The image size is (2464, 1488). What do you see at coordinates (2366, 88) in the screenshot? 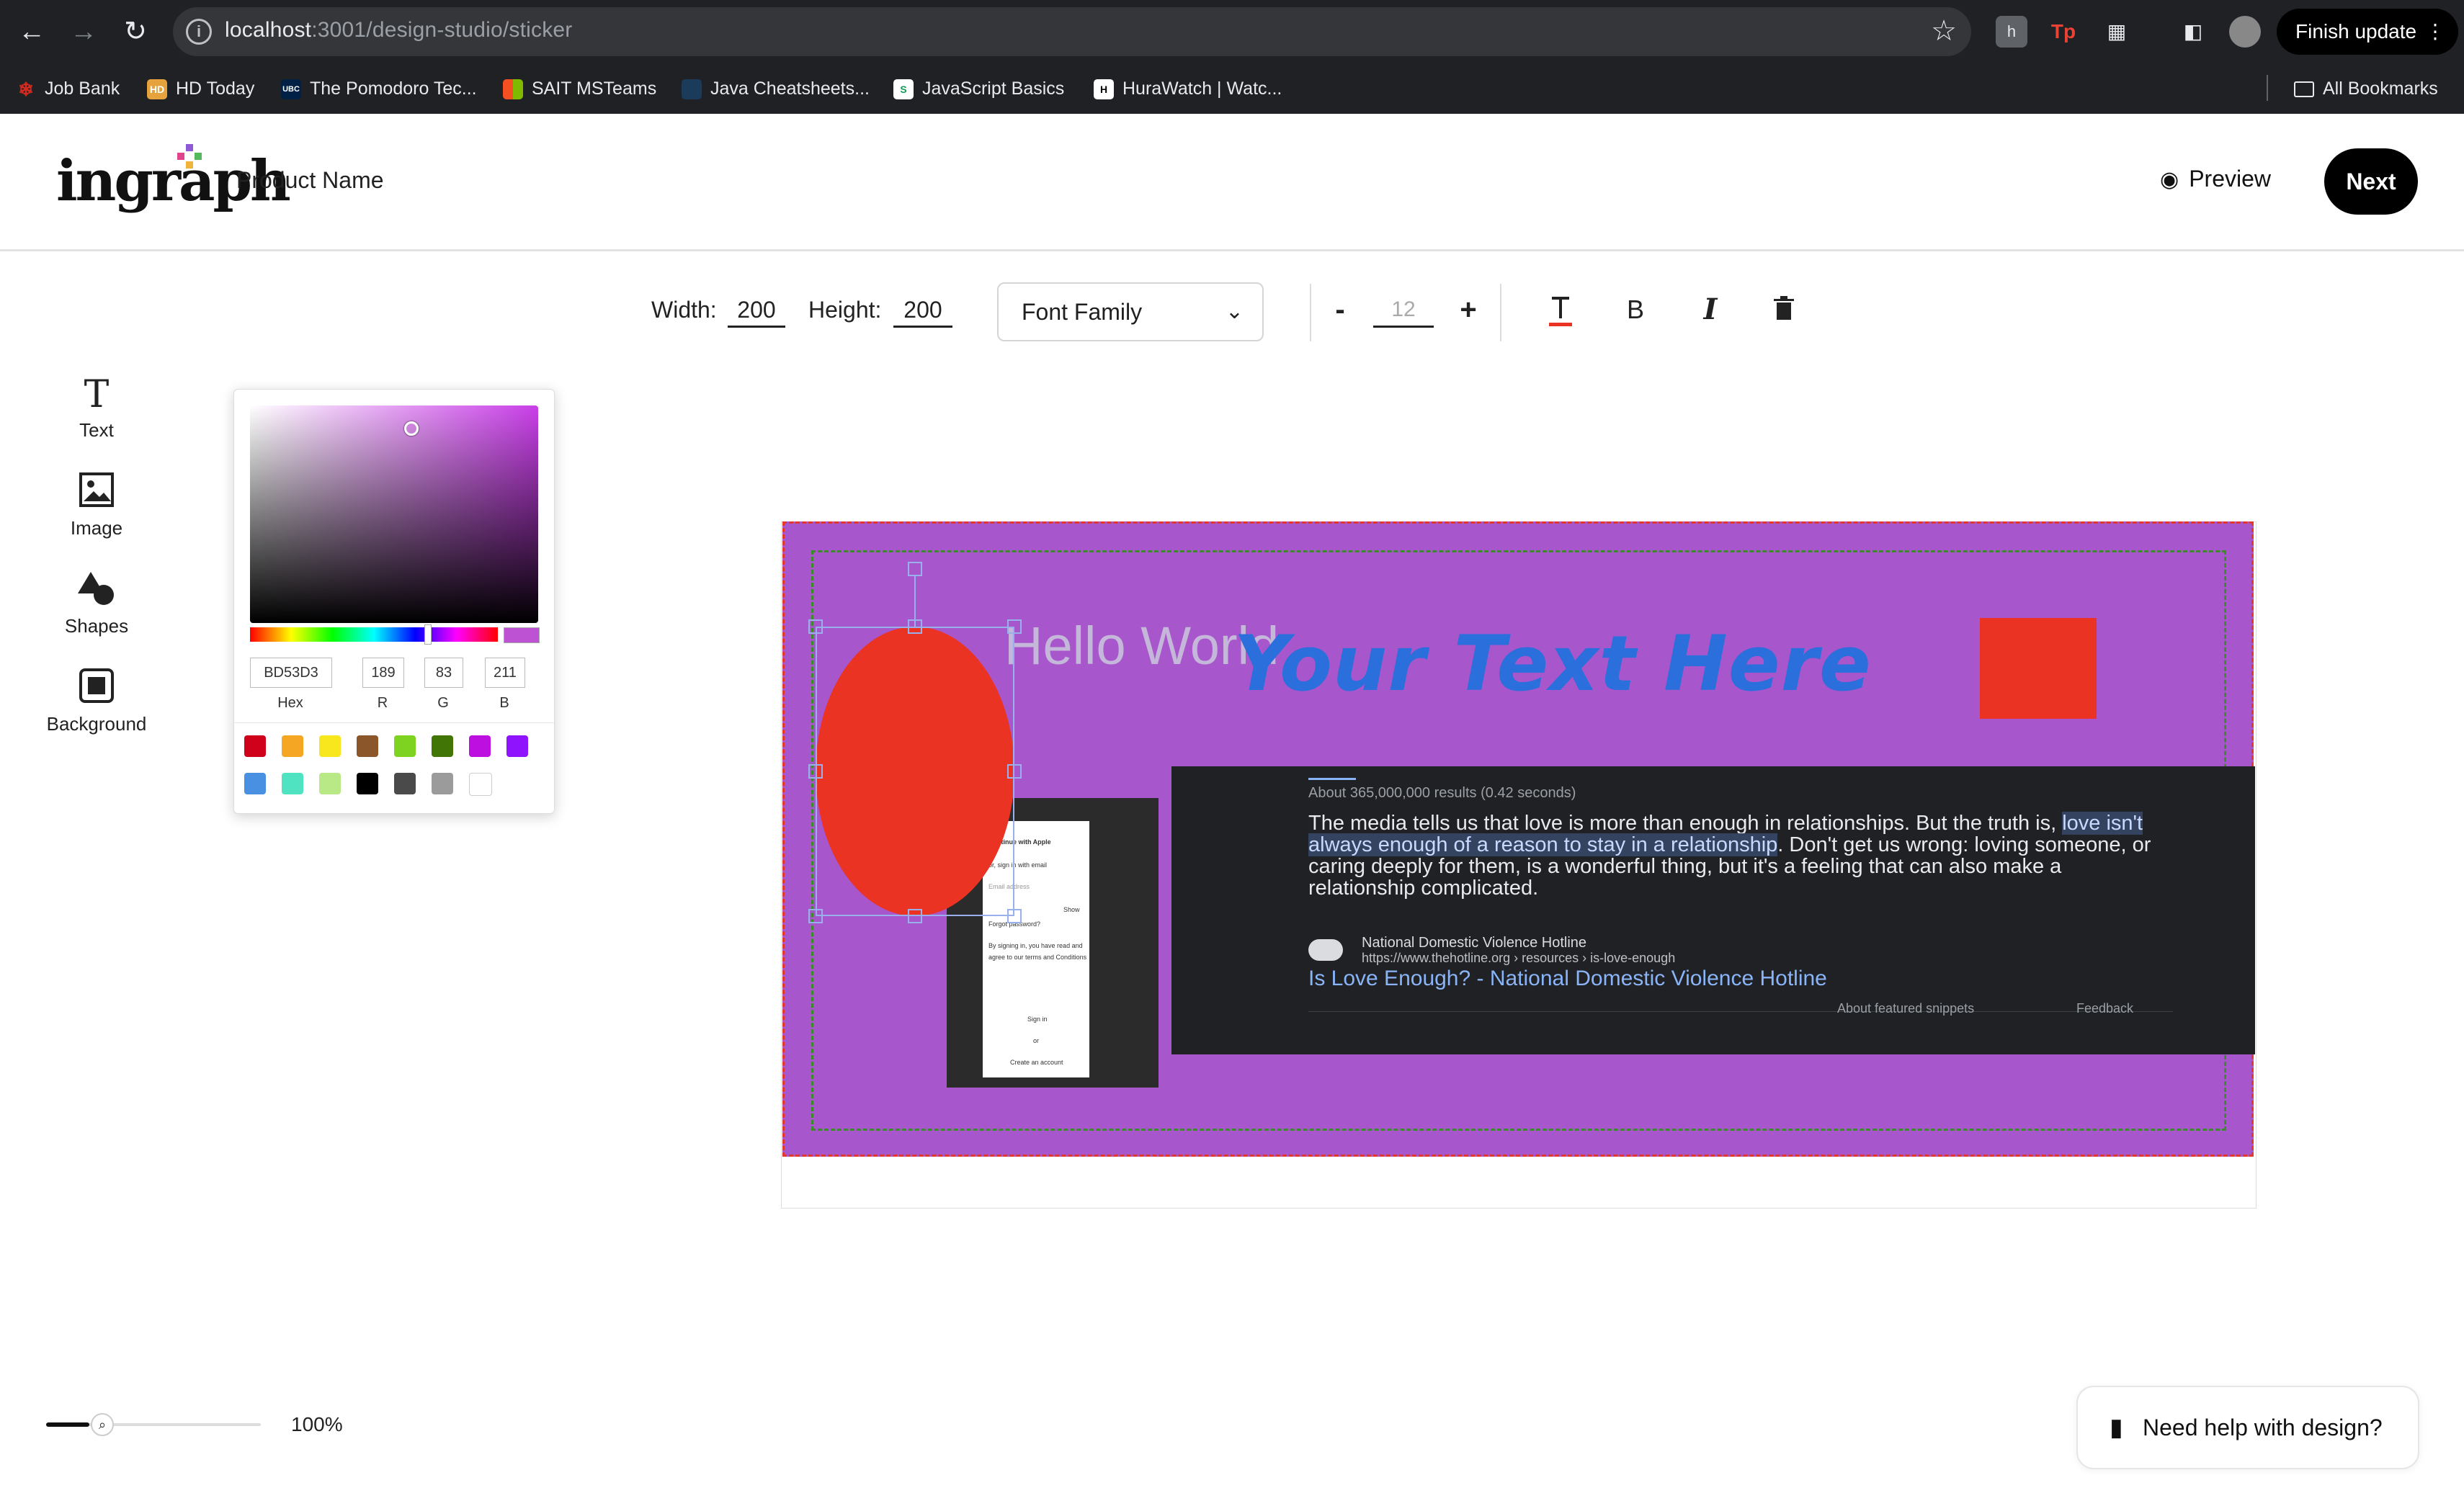
I see `all-bookmarks: All Bookmarks` at bounding box center [2366, 88].